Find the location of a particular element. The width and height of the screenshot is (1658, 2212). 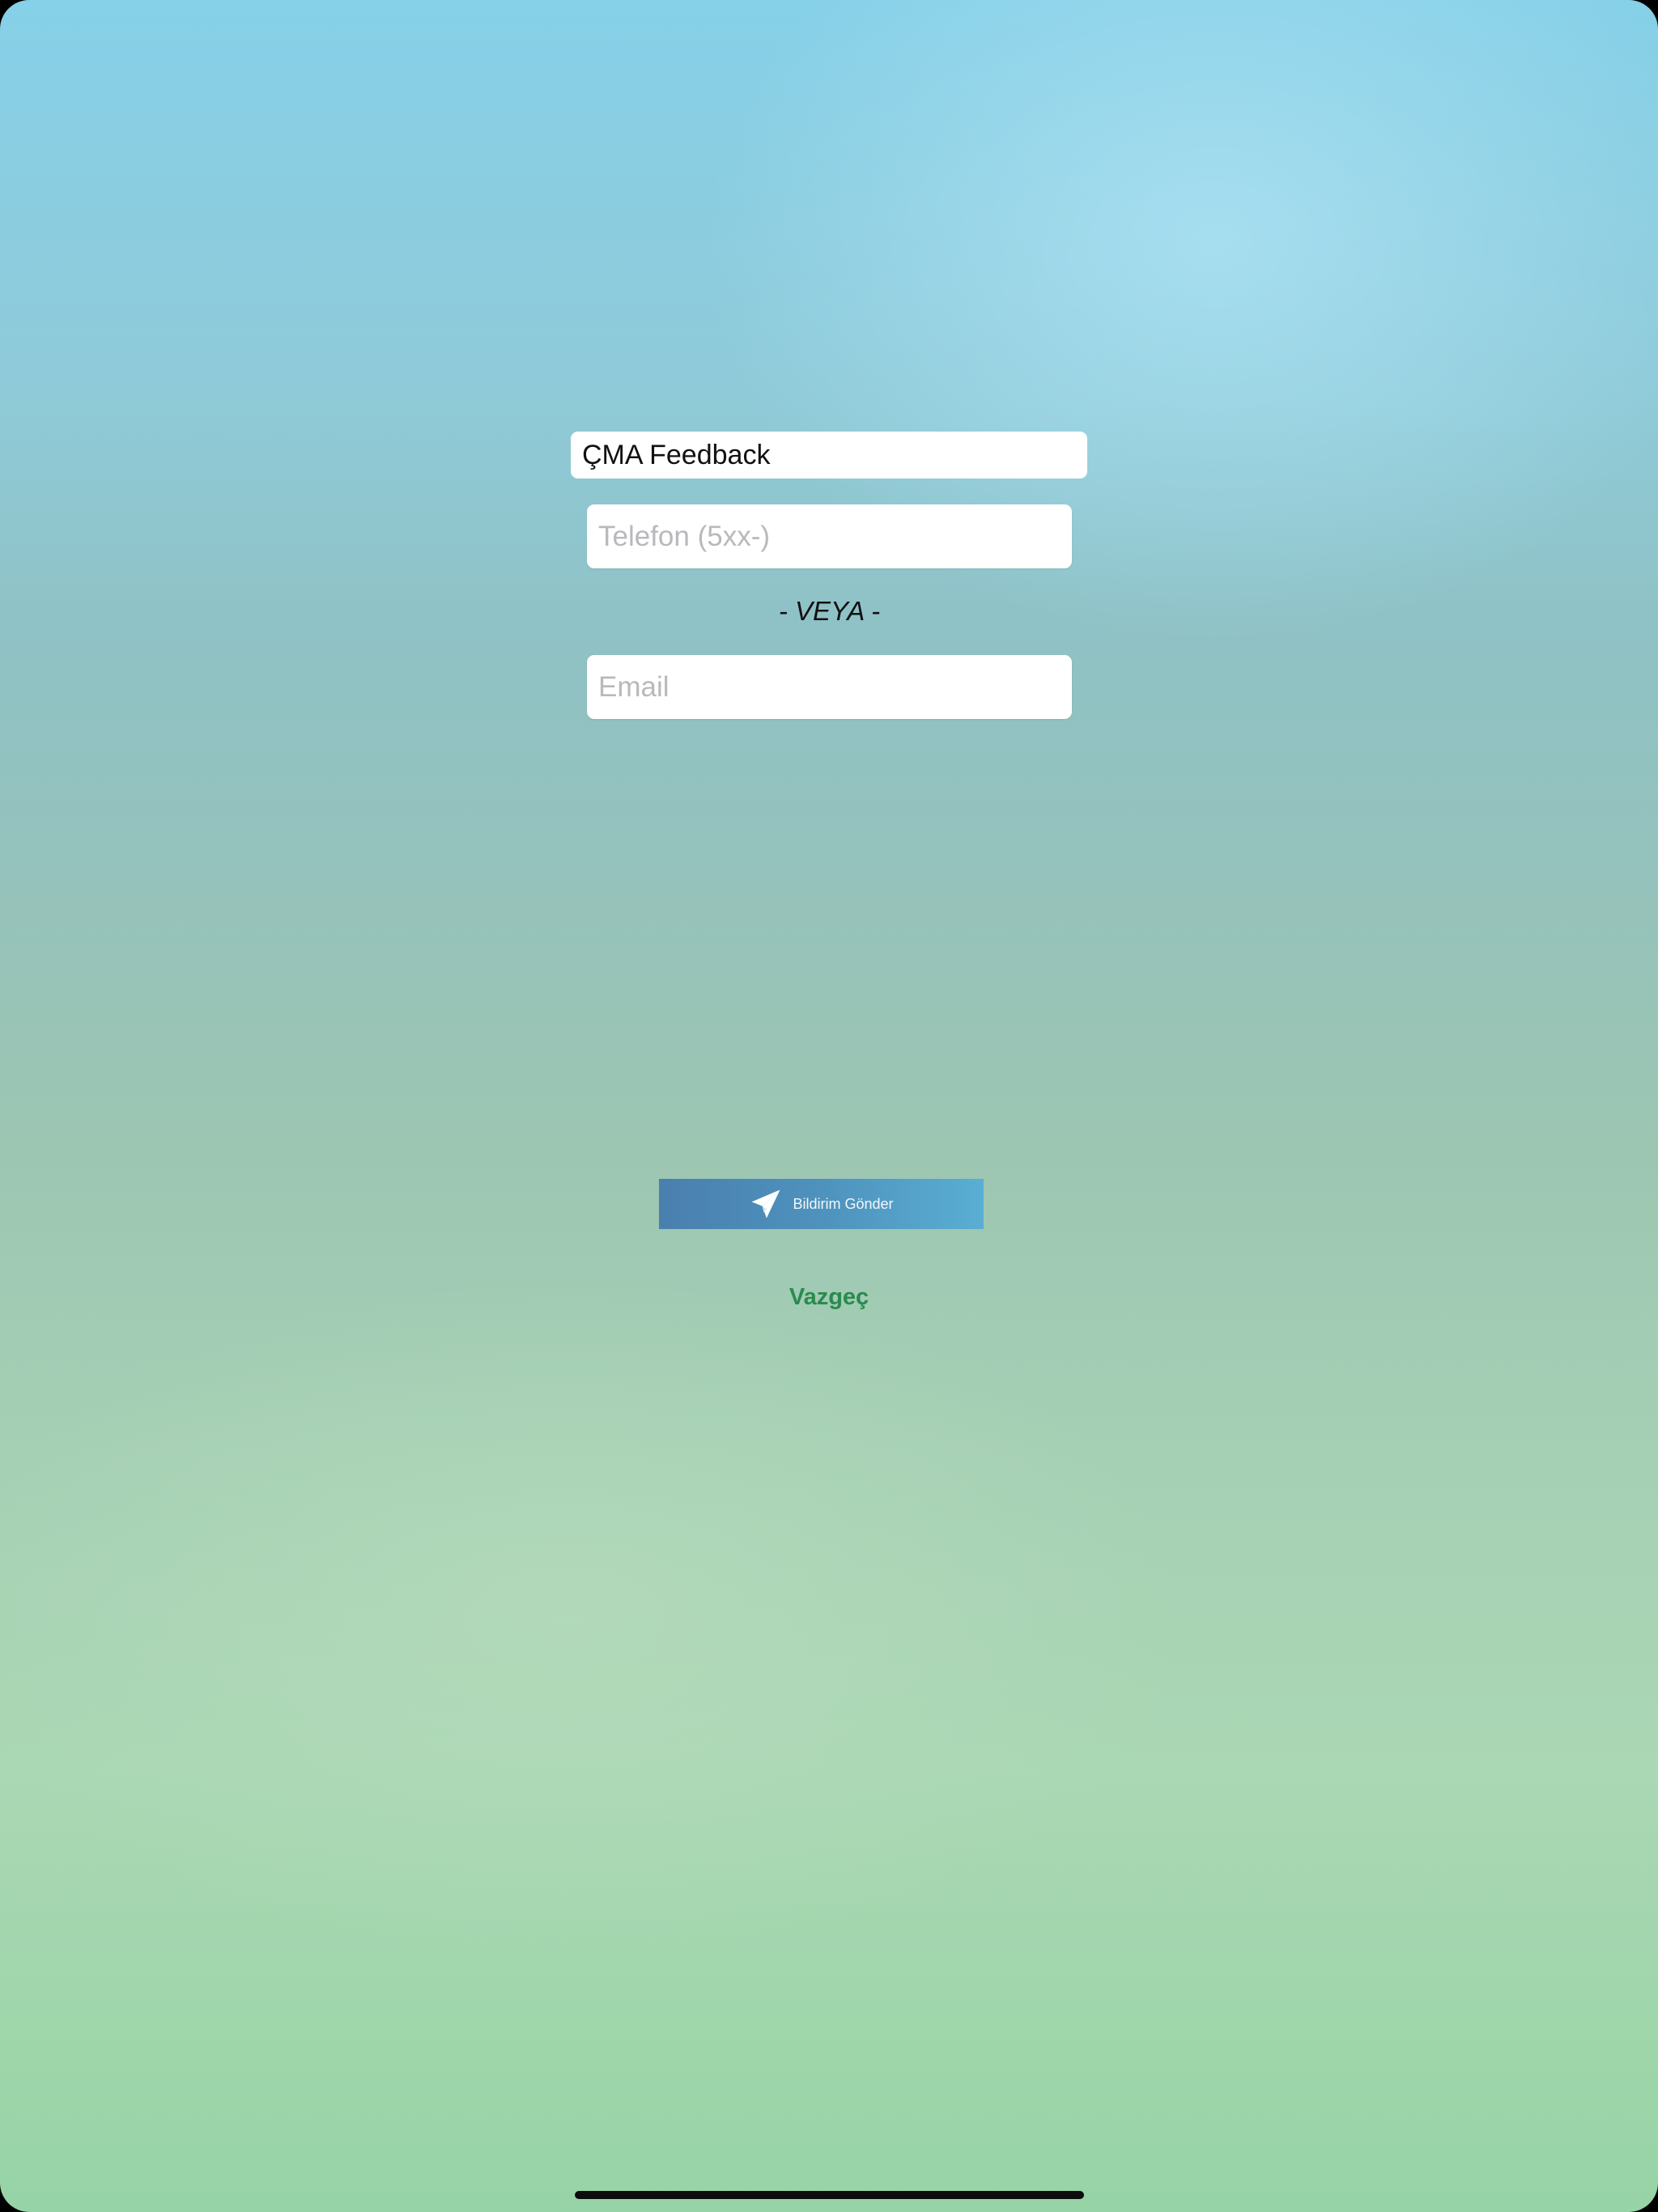

or-divider-label: - VEYA - is located at coordinates (829, 611).